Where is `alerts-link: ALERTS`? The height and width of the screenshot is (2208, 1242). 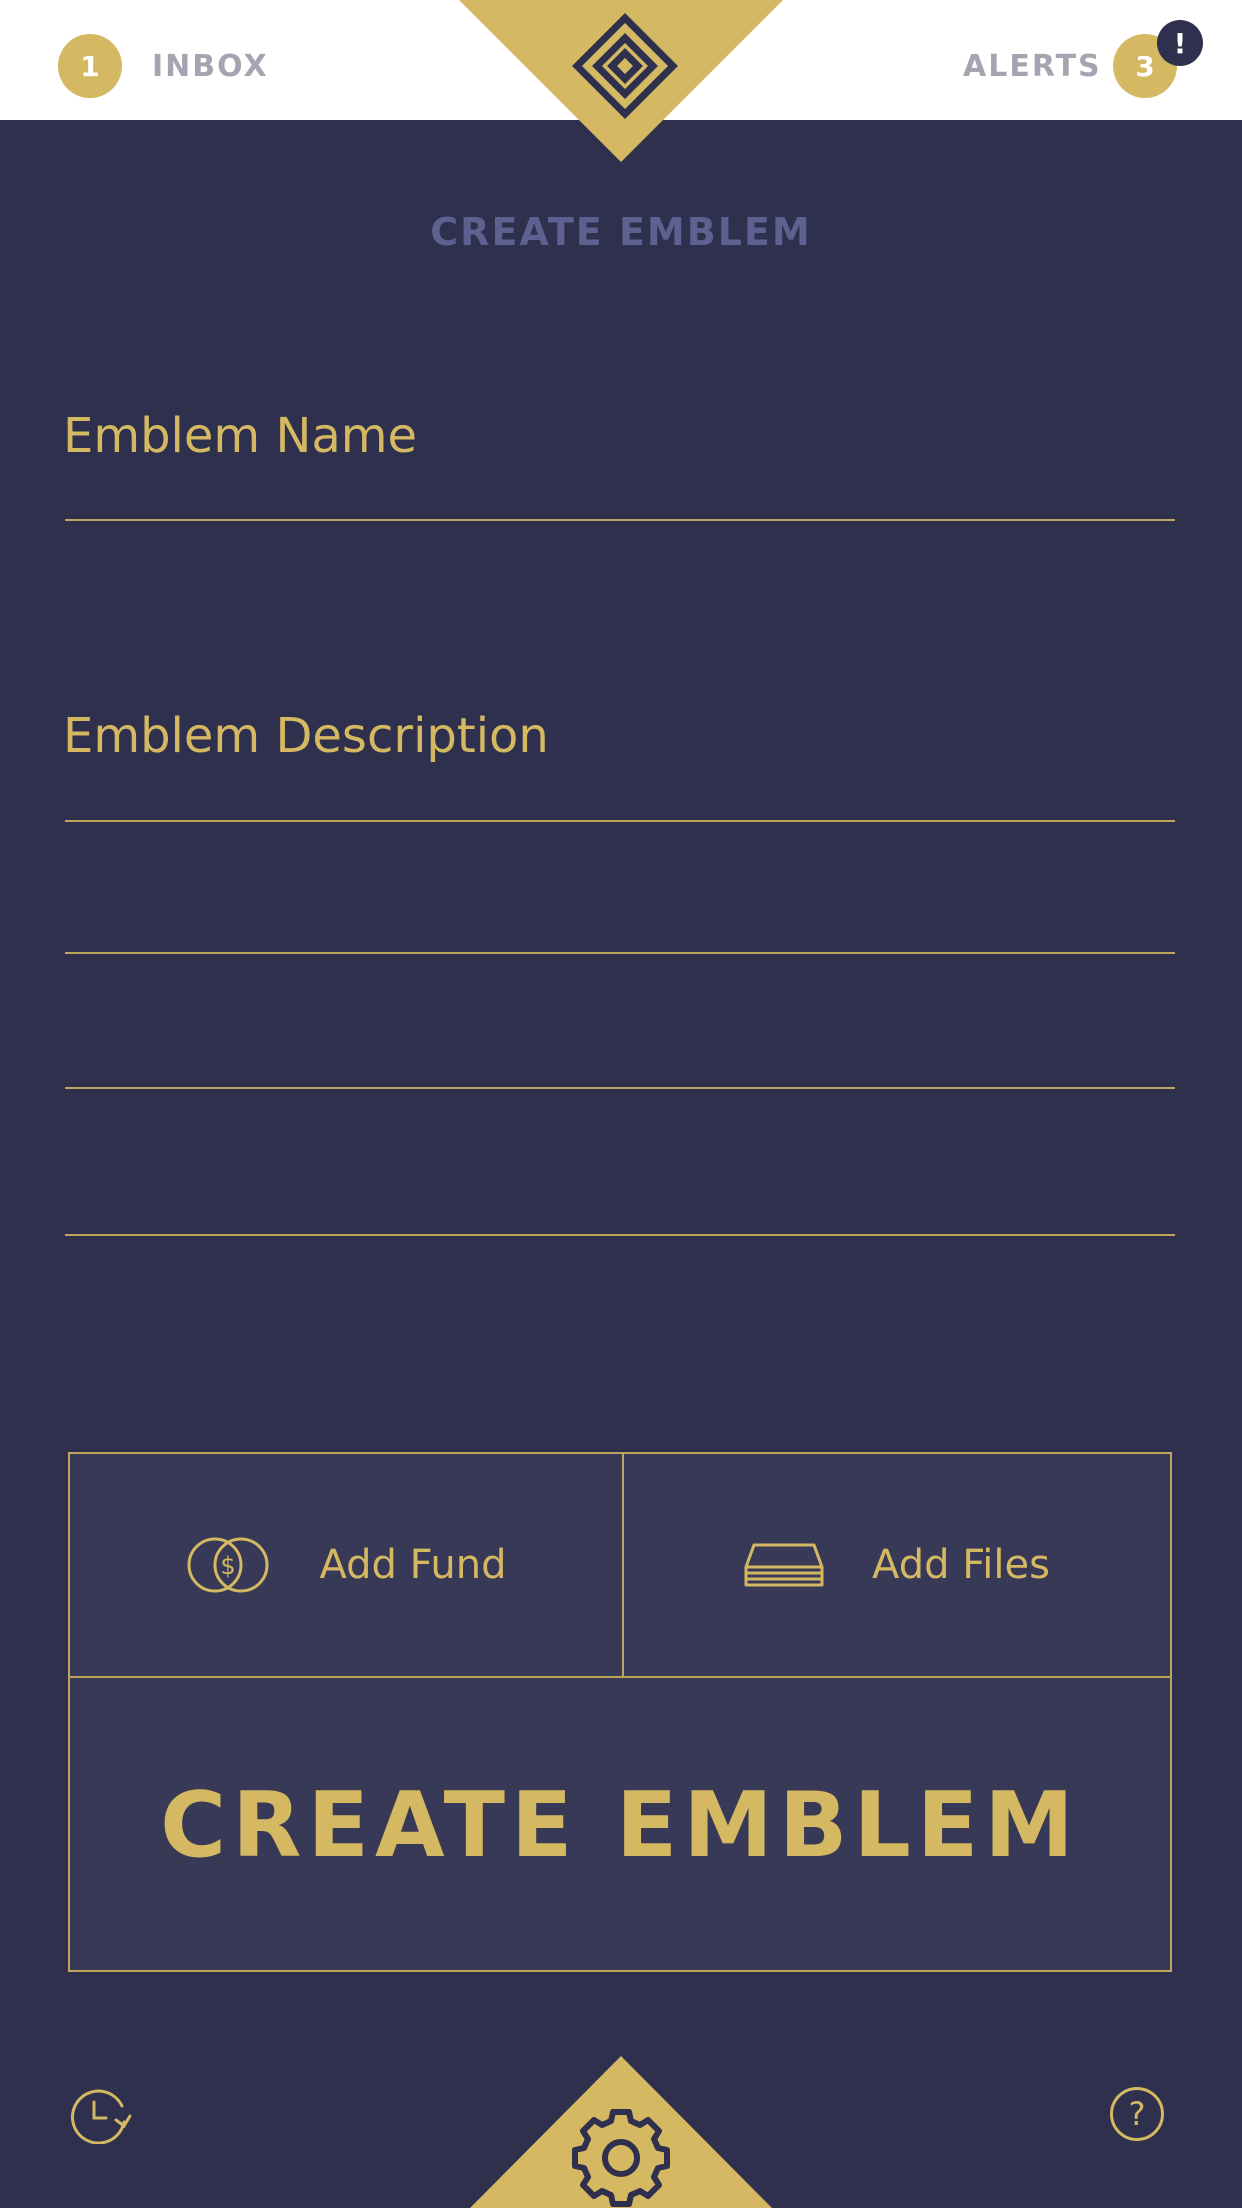 alerts-link: ALERTS is located at coordinates (1032, 66).